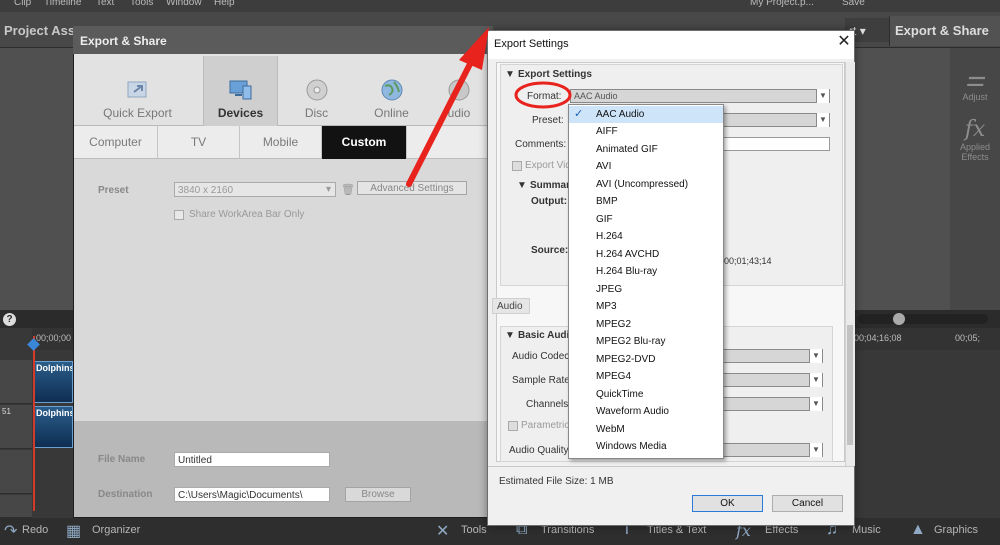  What do you see at coordinates (646, 289) in the screenshot?
I see `format-option: JPEG` at bounding box center [646, 289].